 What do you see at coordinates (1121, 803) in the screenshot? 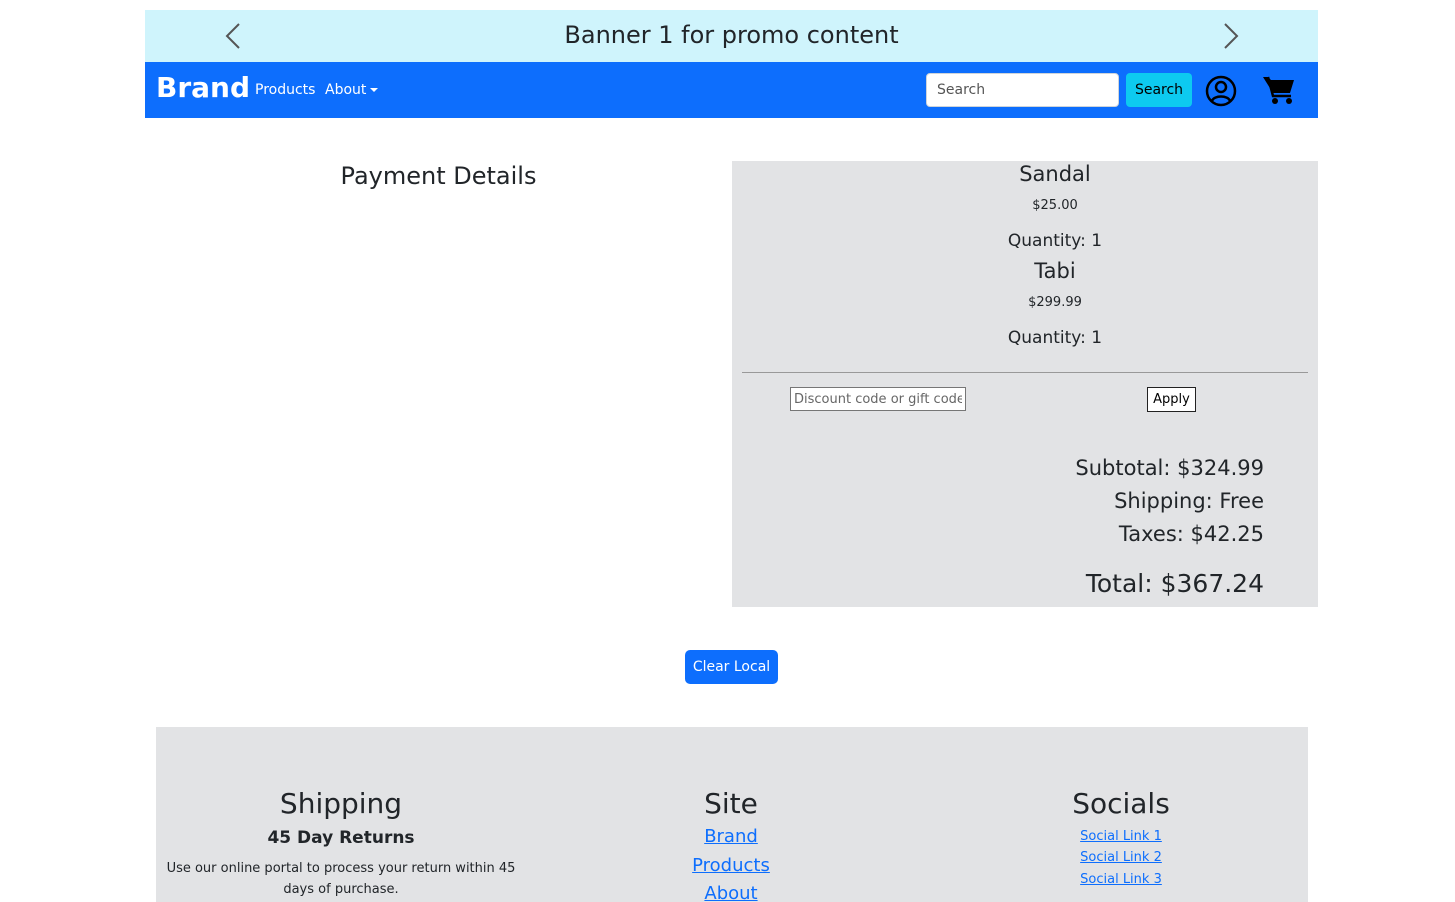
I see `footer-socials-title: Socials` at bounding box center [1121, 803].